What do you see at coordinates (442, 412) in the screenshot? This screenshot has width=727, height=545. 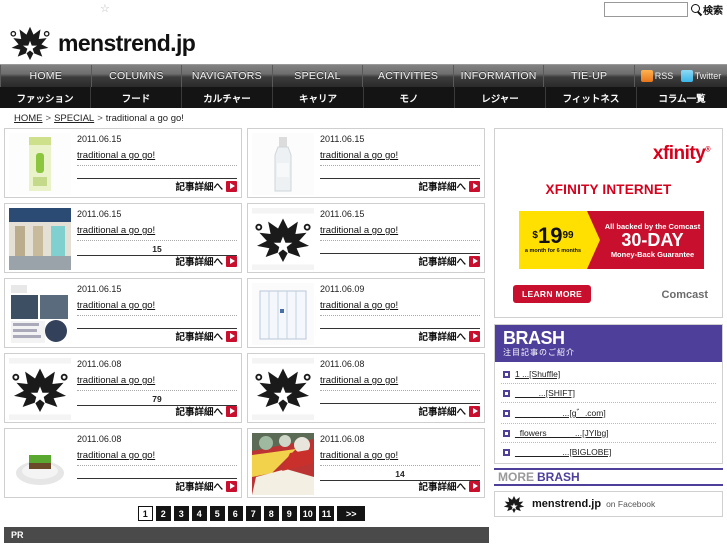 I see `article-detail-label: 記事詳細へ` at bounding box center [442, 412].